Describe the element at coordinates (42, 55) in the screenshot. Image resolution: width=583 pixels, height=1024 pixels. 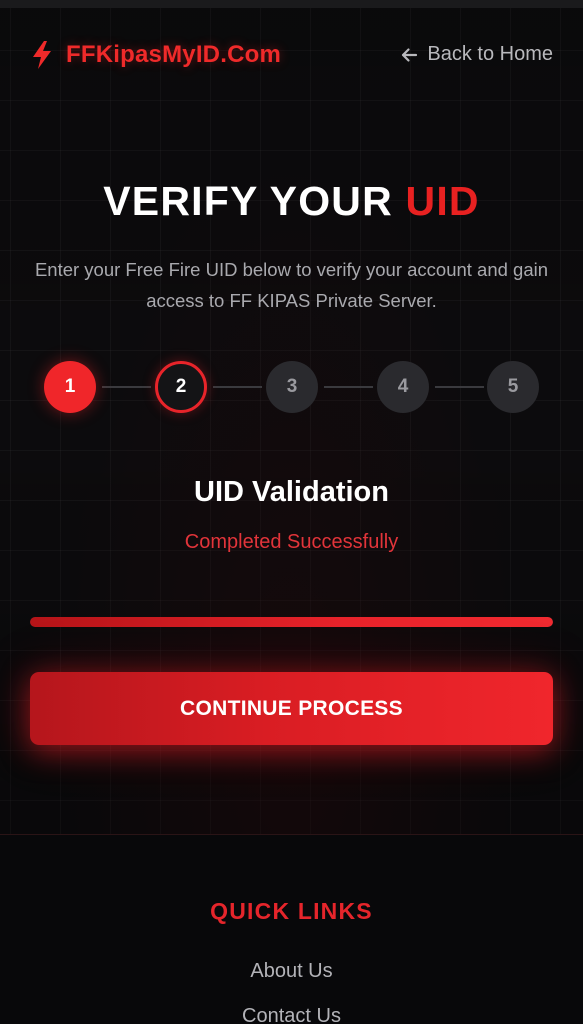
I see `bolt-icon` at that location.